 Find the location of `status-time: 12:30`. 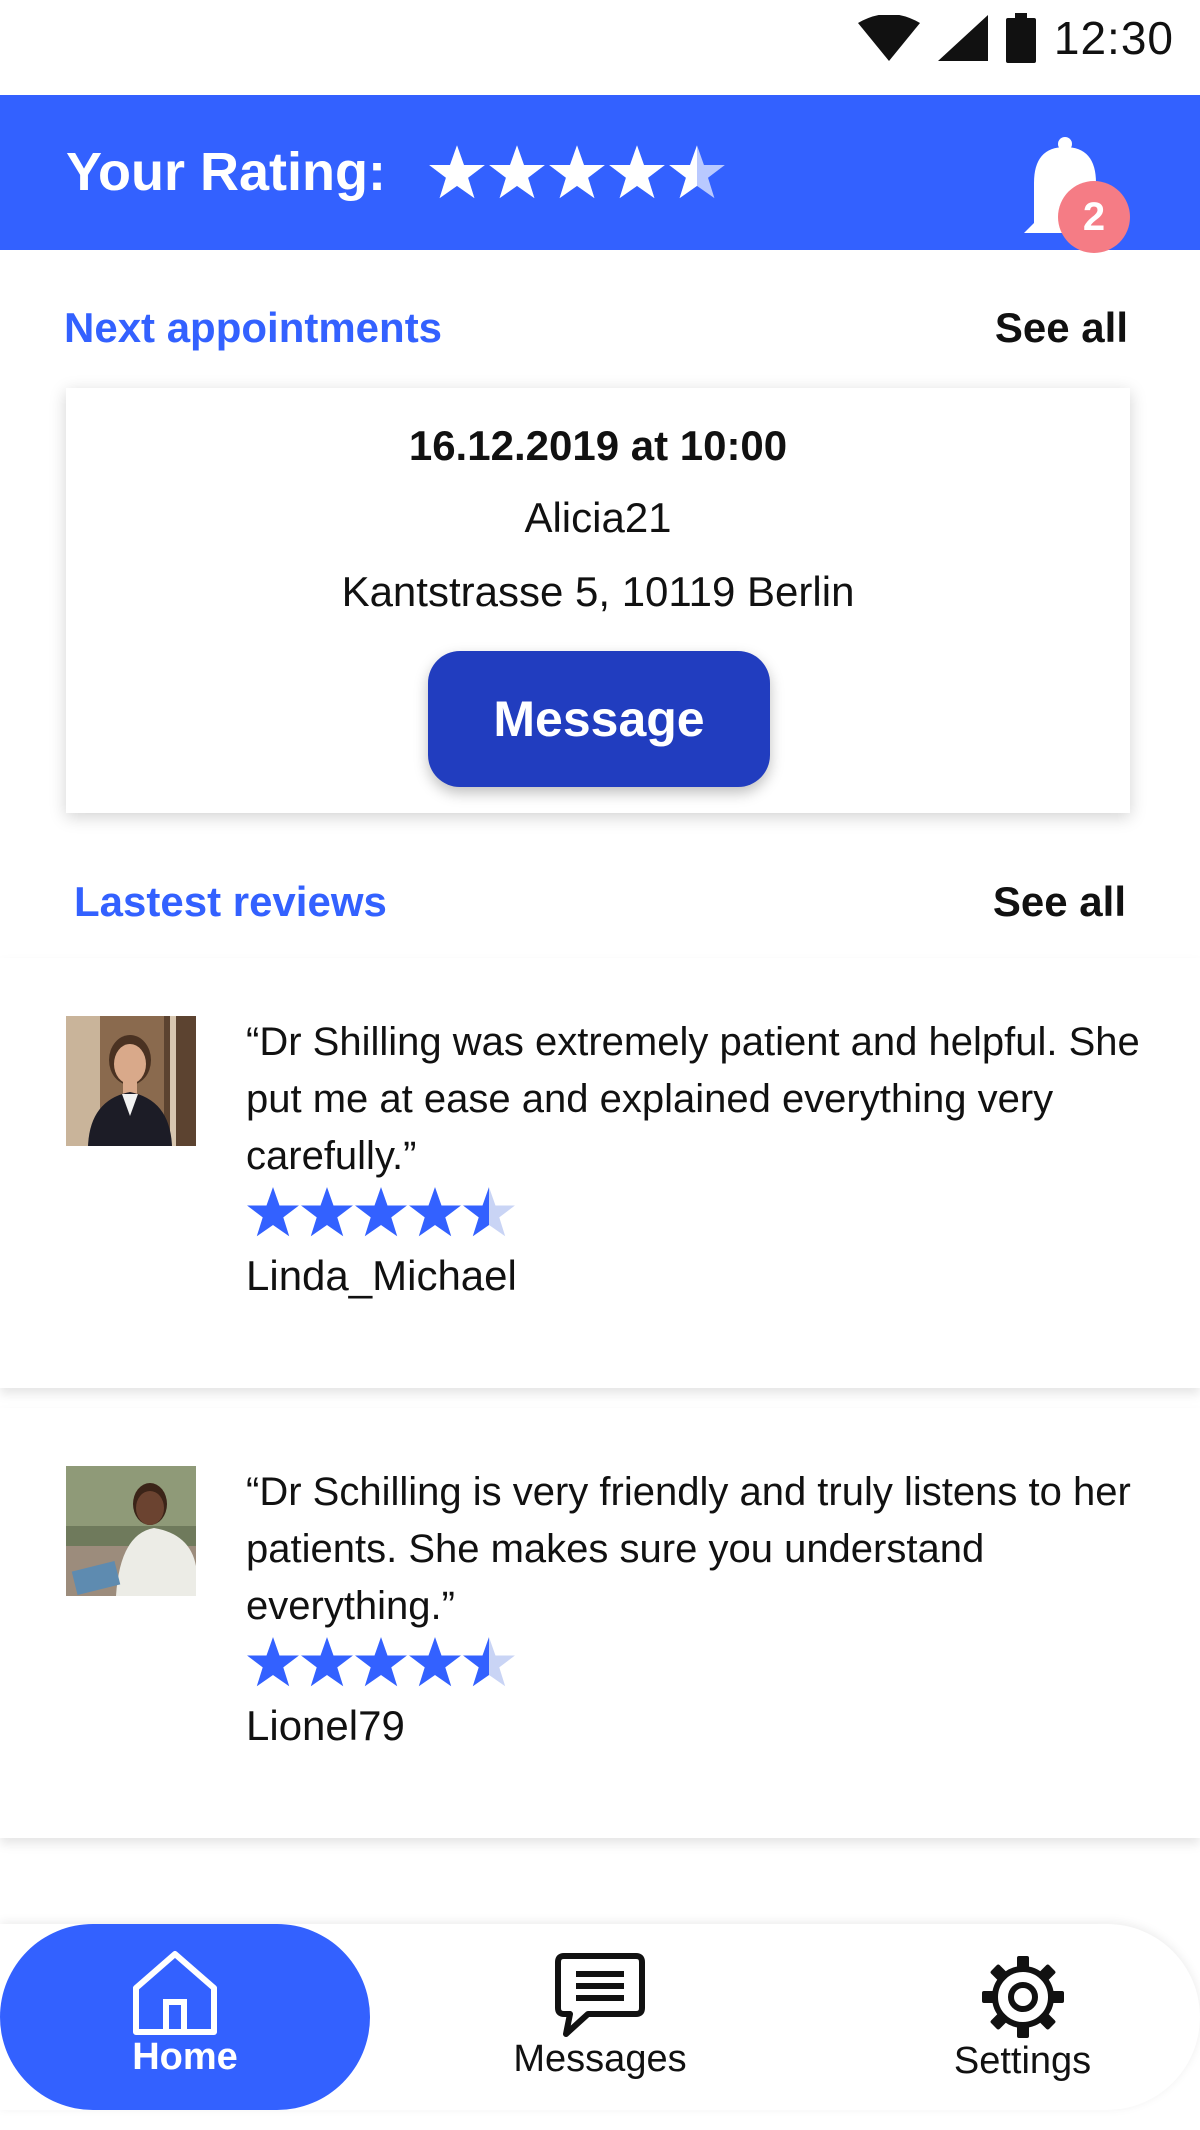

status-time: 12:30 is located at coordinates (1113, 38).